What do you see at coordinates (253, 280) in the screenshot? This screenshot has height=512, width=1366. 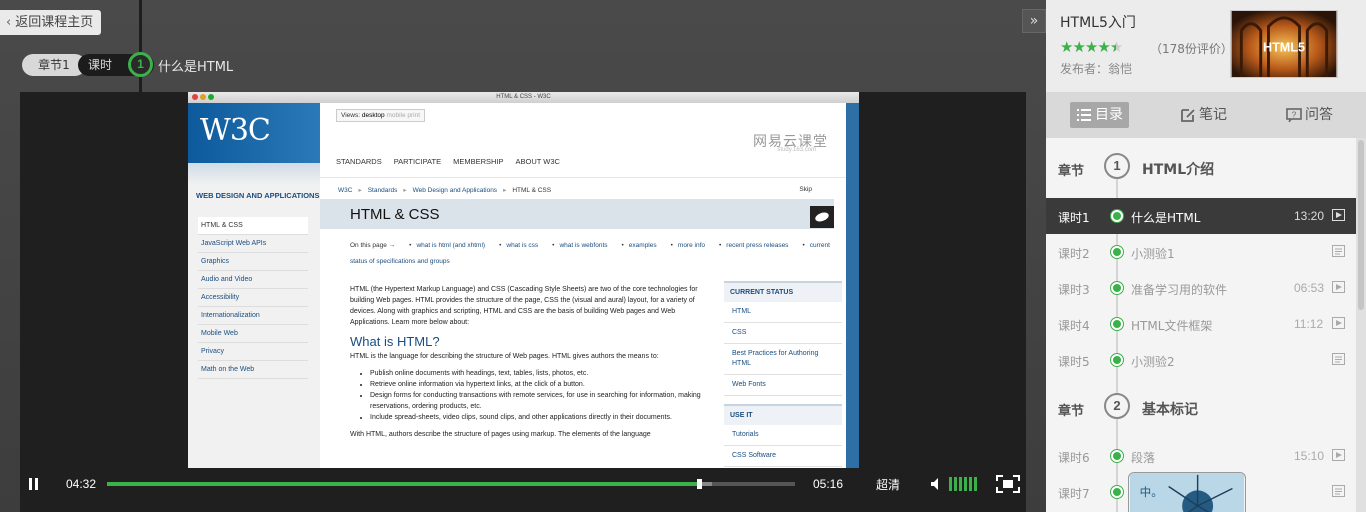 I see `w3c-left-nav-item: Audio and Video` at bounding box center [253, 280].